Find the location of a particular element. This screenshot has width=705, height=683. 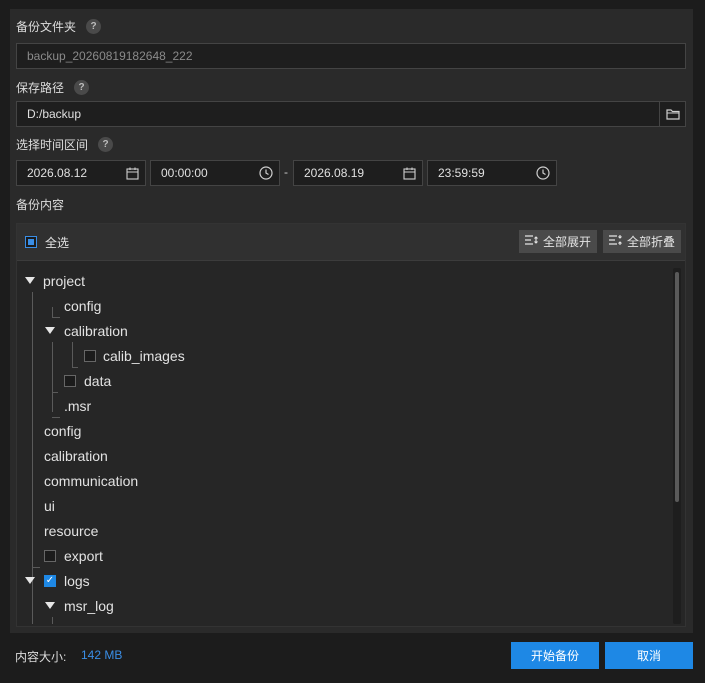

end-date-picker: 2026.08.19 is located at coordinates (358, 173).